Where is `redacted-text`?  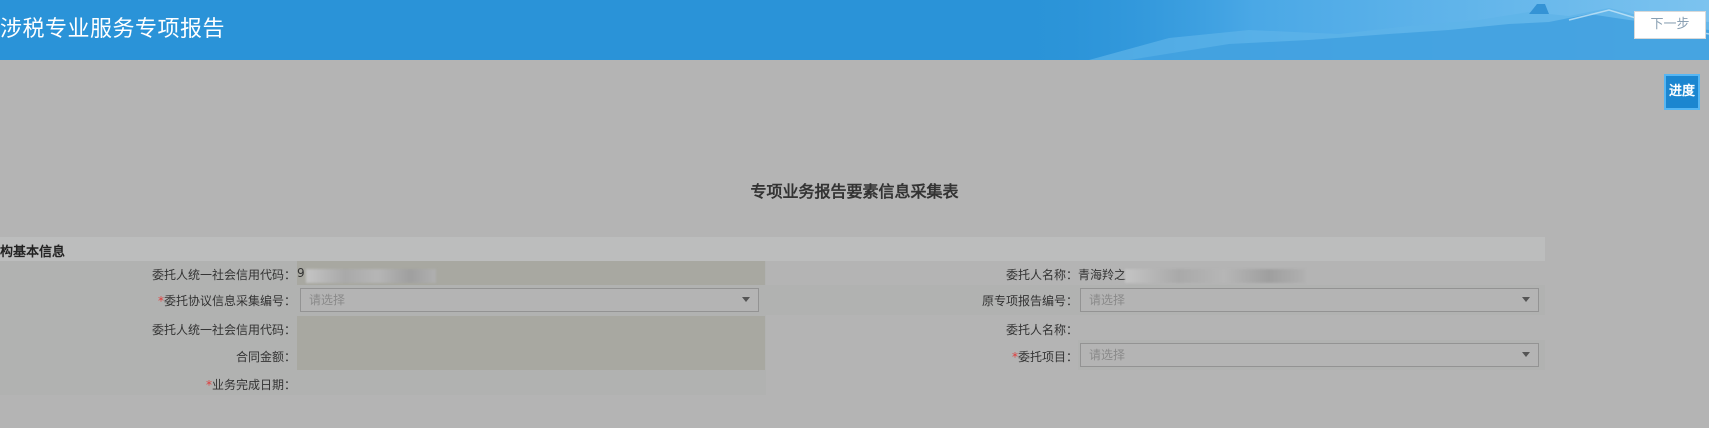 redacted-text is located at coordinates (1215, 276).